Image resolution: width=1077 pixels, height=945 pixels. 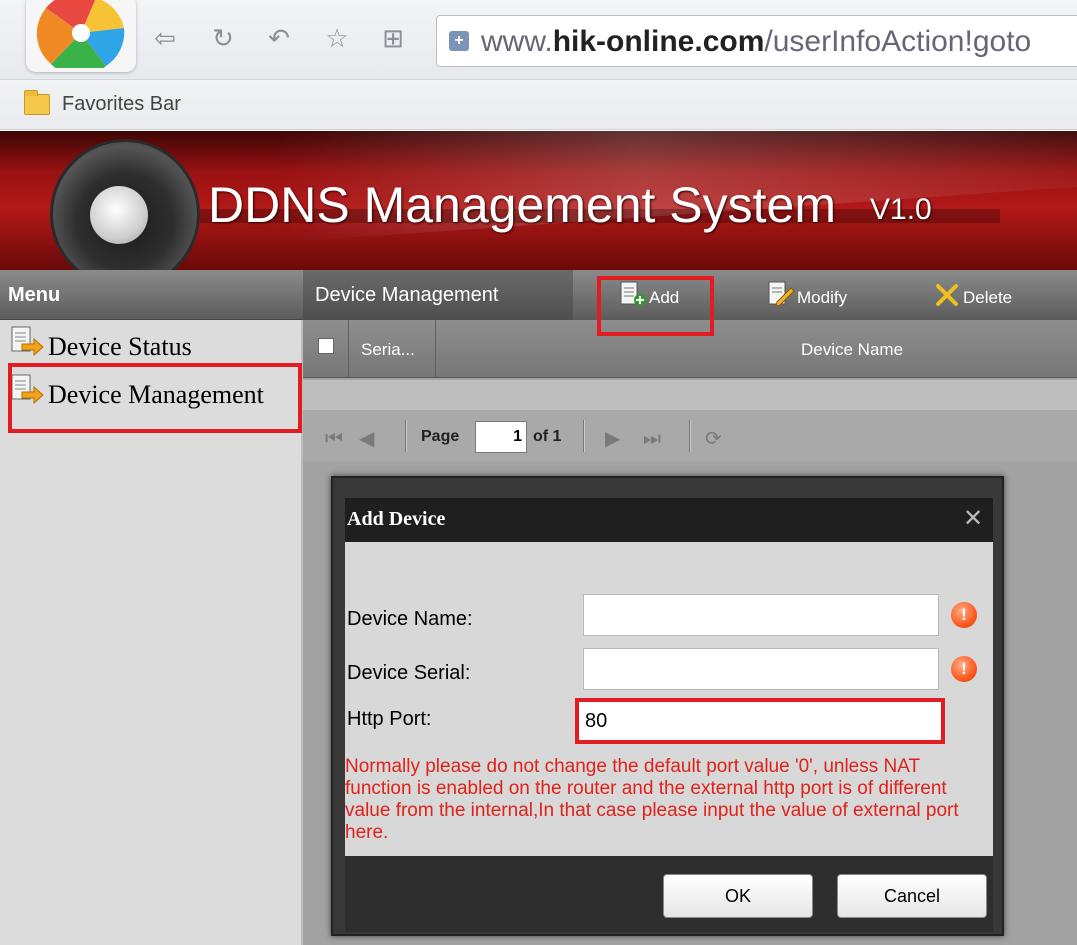 I want to click on url-path: /userInfoAction!goto, so click(x=898, y=41).